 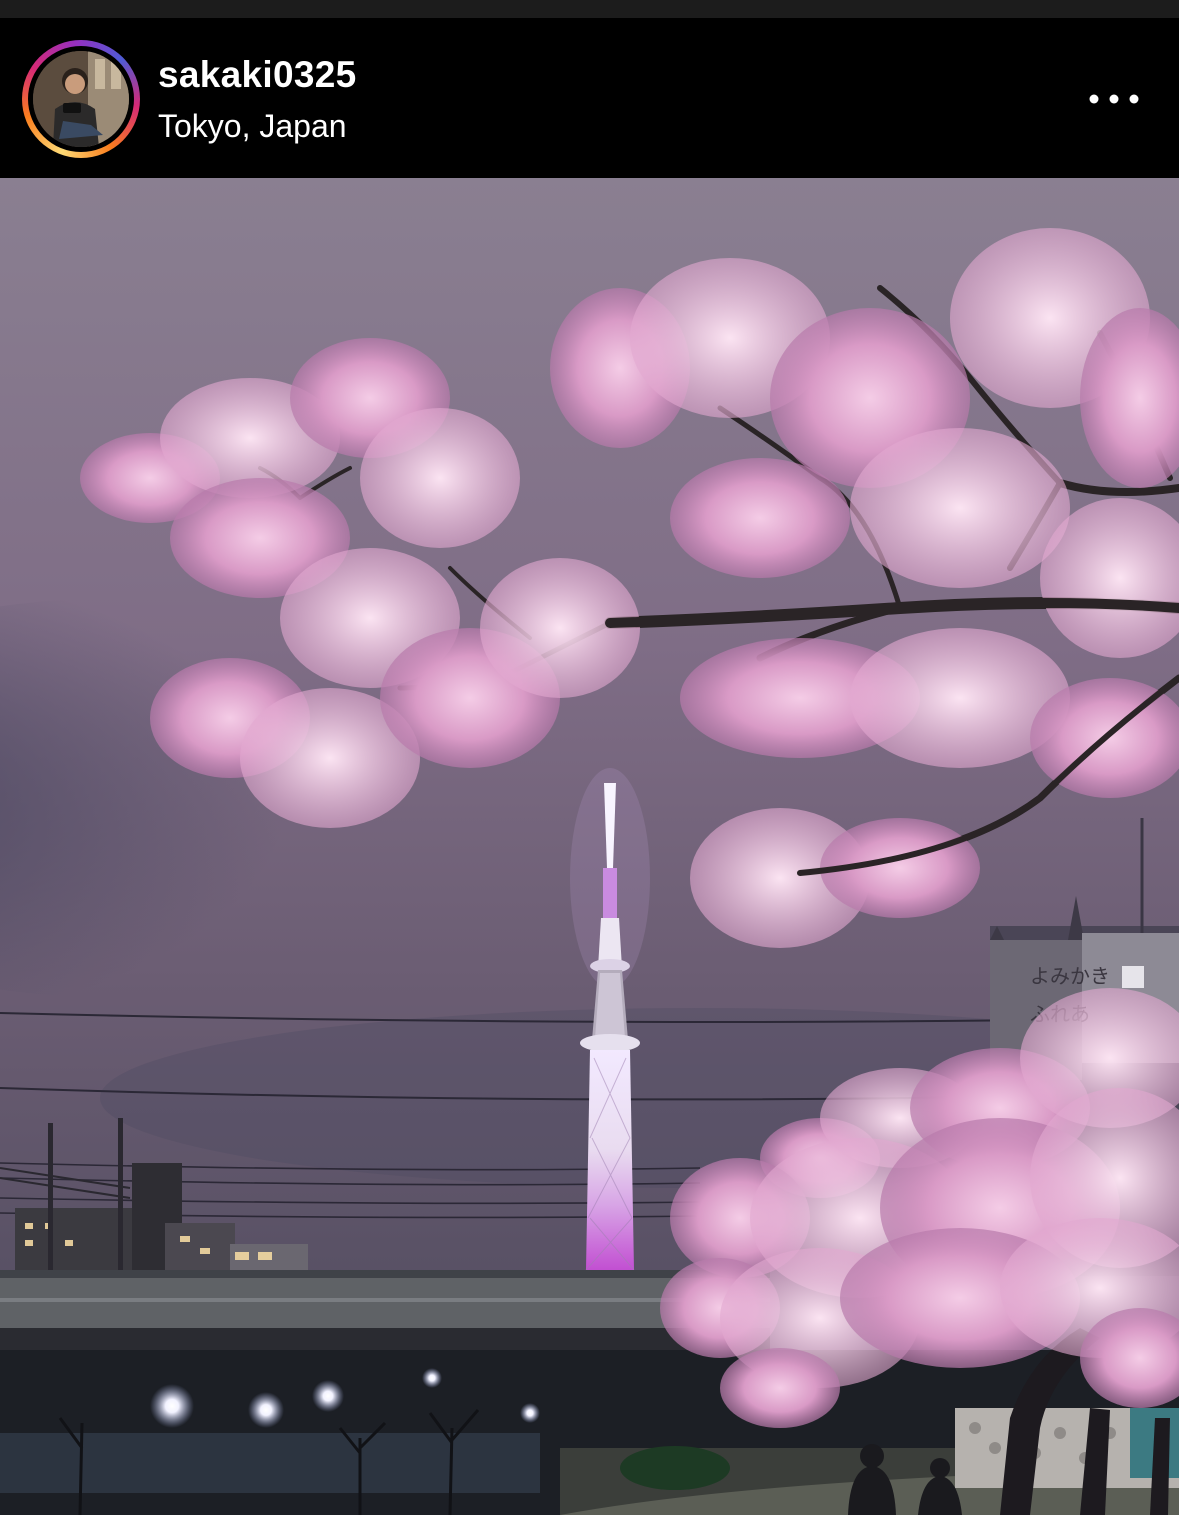 What do you see at coordinates (1070, 976) in the screenshot?
I see `building-sign-text: よみかき` at bounding box center [1070, 976].